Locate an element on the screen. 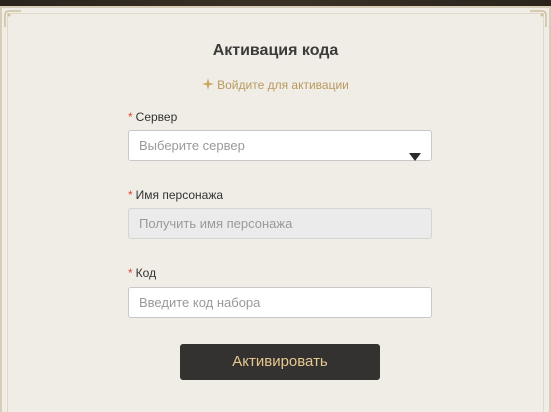 The image size is (551, 412). character-name-placeholder: Получить имя персонажа is located at coordinates (216, 223).